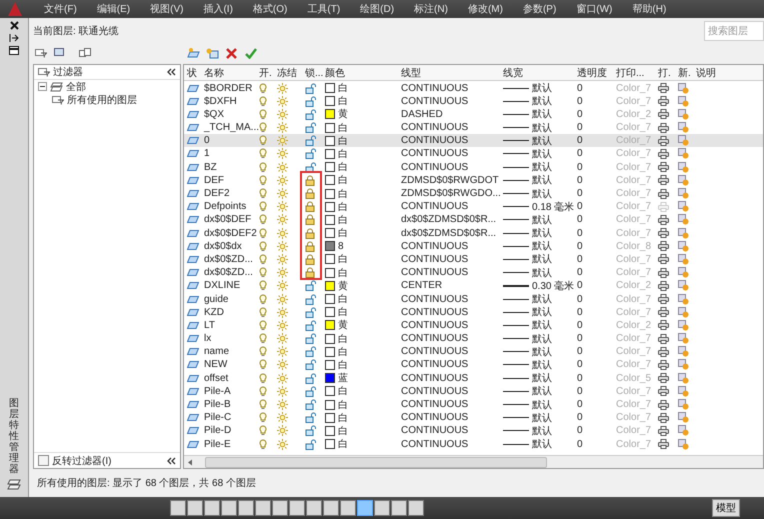 This screenshot has height=519, width=764. Describe the element at coordinates (192, 73) in the screenshot. I see `column-header: 状` at that location.